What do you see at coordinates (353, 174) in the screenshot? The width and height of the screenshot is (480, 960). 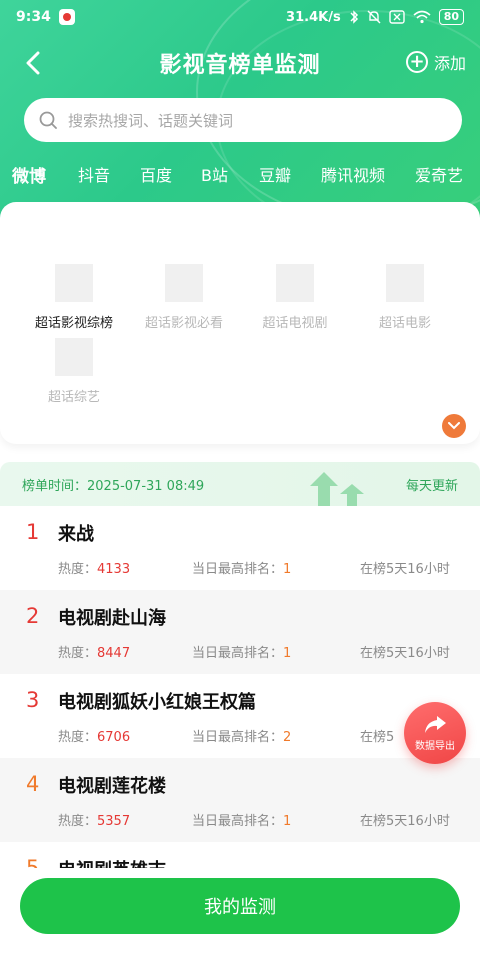 I see `tab-tencent-video: 腾讯视频` at bounding box center [353, 174].